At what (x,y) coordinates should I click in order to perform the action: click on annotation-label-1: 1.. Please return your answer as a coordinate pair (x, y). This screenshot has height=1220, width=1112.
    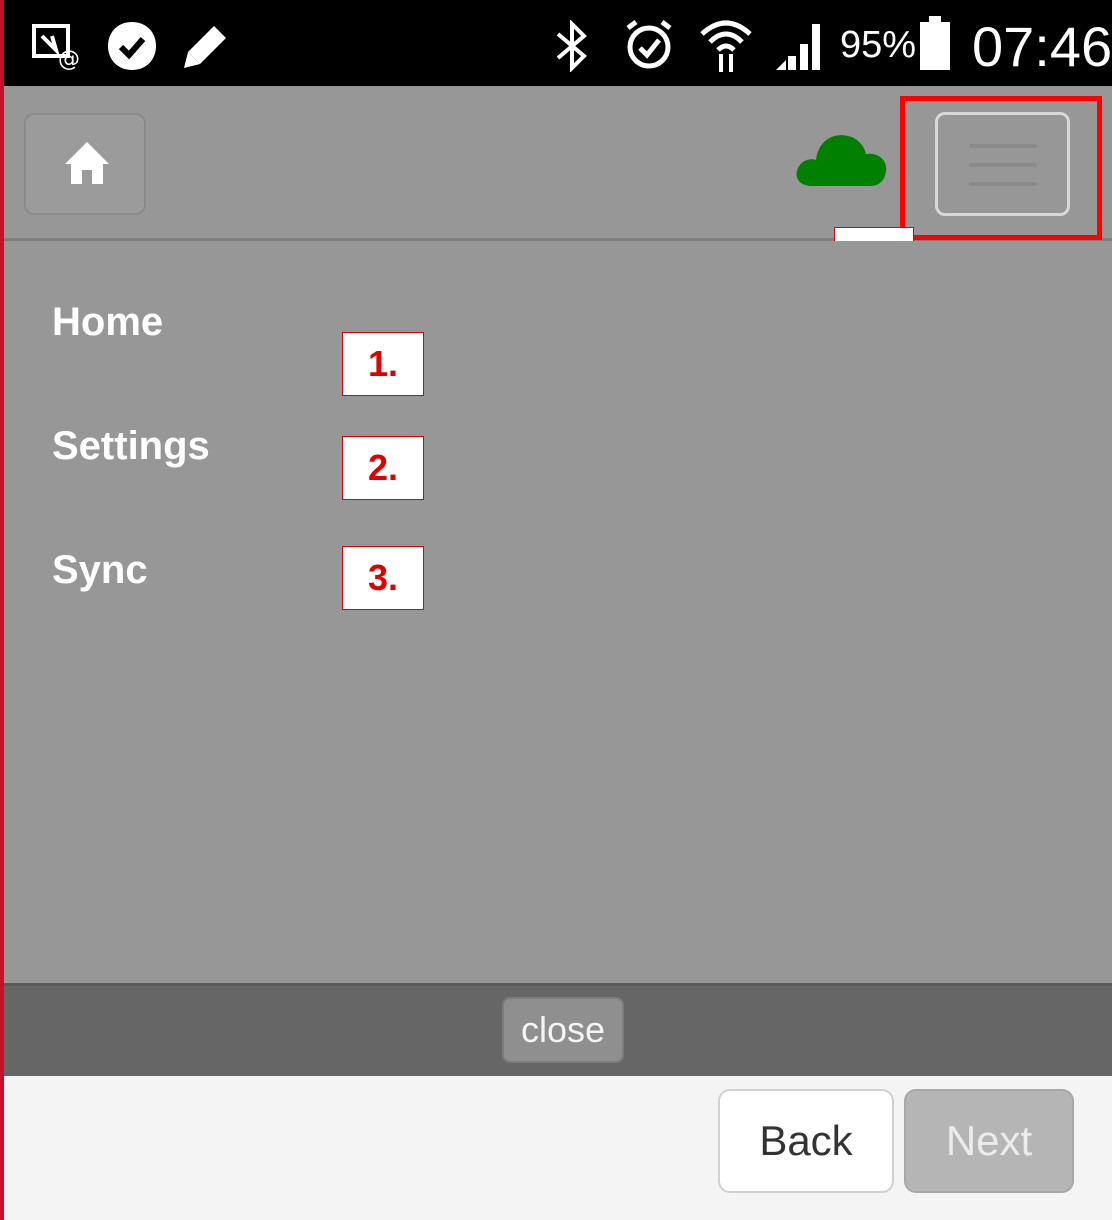
    Looking at the image, I should click on (383, 364).